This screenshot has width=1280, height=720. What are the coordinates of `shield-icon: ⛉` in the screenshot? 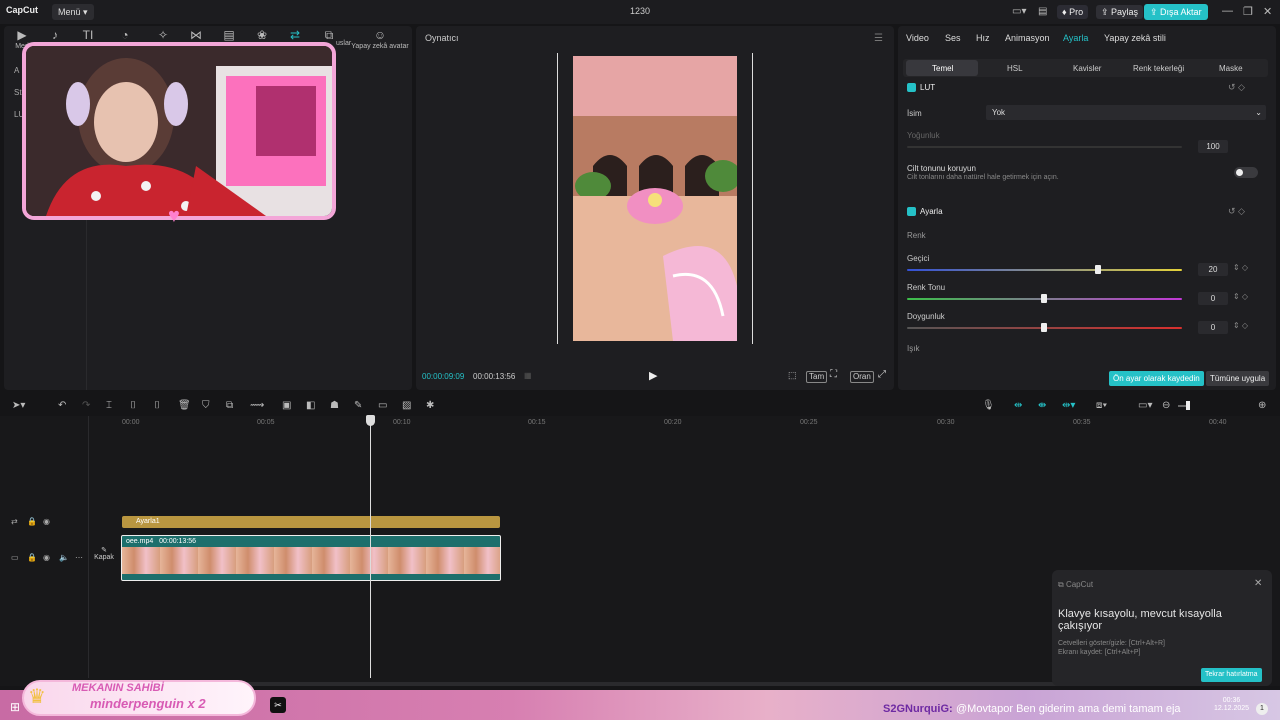 It's located at (206, 405).